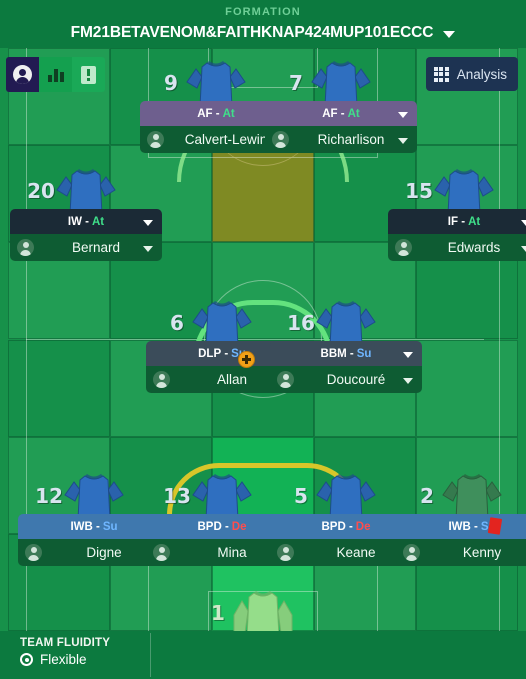 Image resolution: width=526 pixels, height=679 pixels. What do you see at coordinates (26, 659) in the screenshot?
I see `radio-selected-icon` at bounding box center [26, 659].